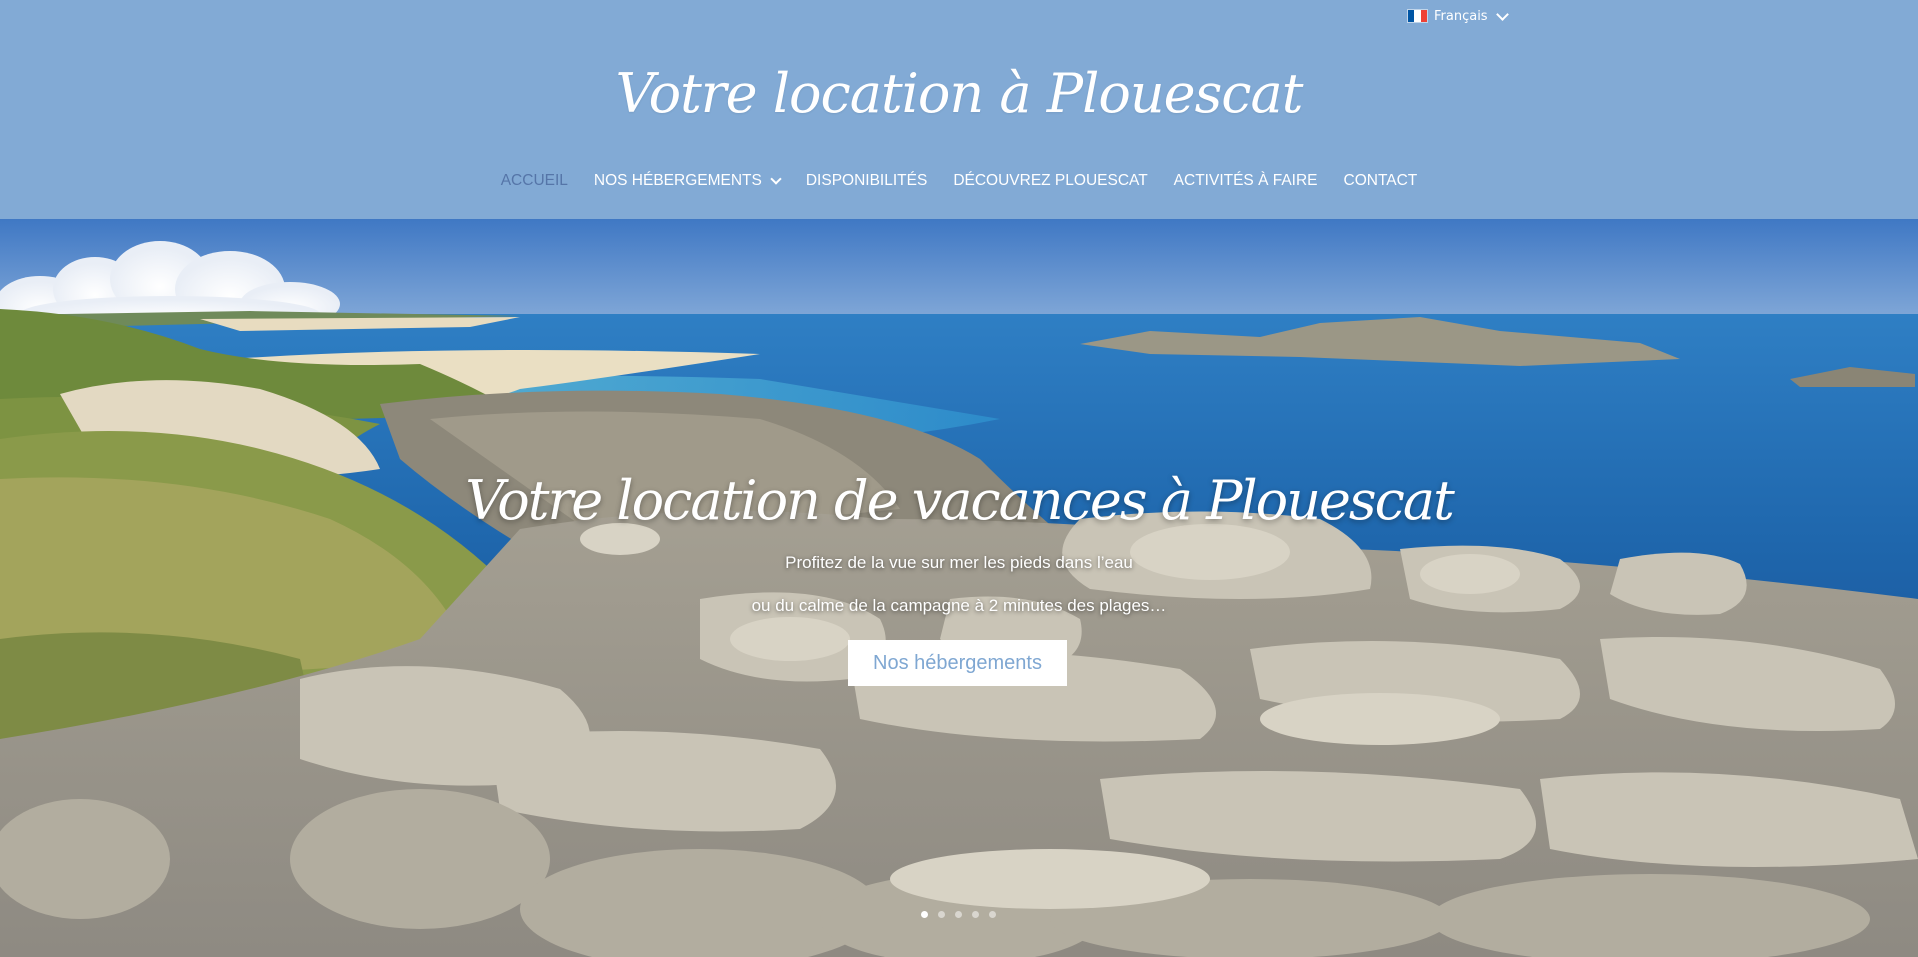  I want to click on nav-item-contact: CONTACT, so click(1381, 181).